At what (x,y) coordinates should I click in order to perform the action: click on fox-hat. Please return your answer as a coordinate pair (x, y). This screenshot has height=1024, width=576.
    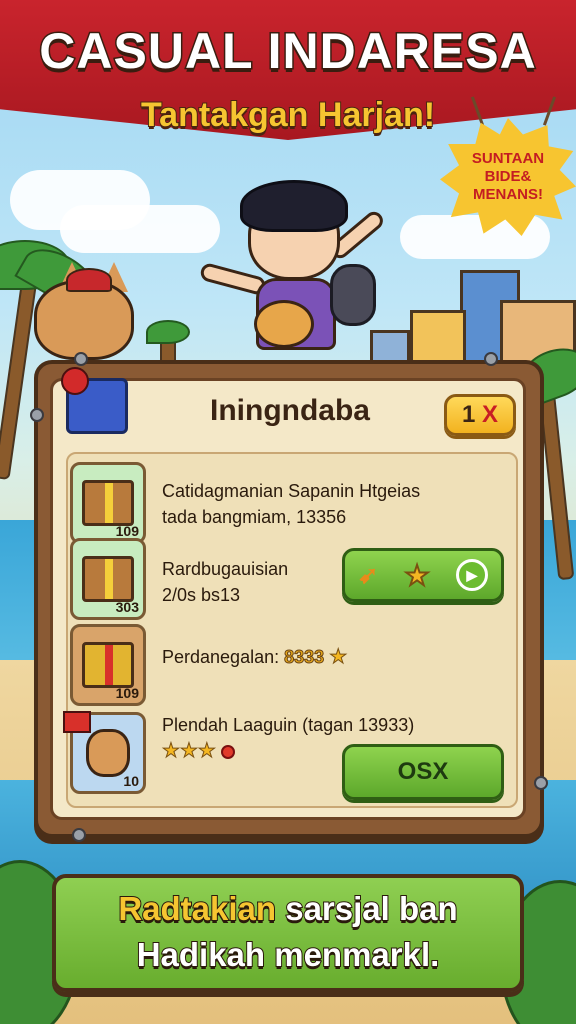
    Looking at the image, I should click on (89, 280).